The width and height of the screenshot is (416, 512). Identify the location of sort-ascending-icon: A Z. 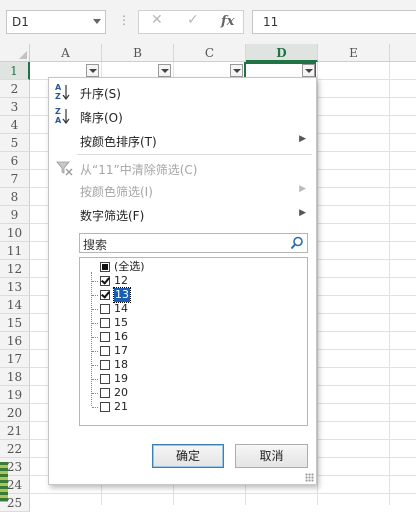
(62, 92).